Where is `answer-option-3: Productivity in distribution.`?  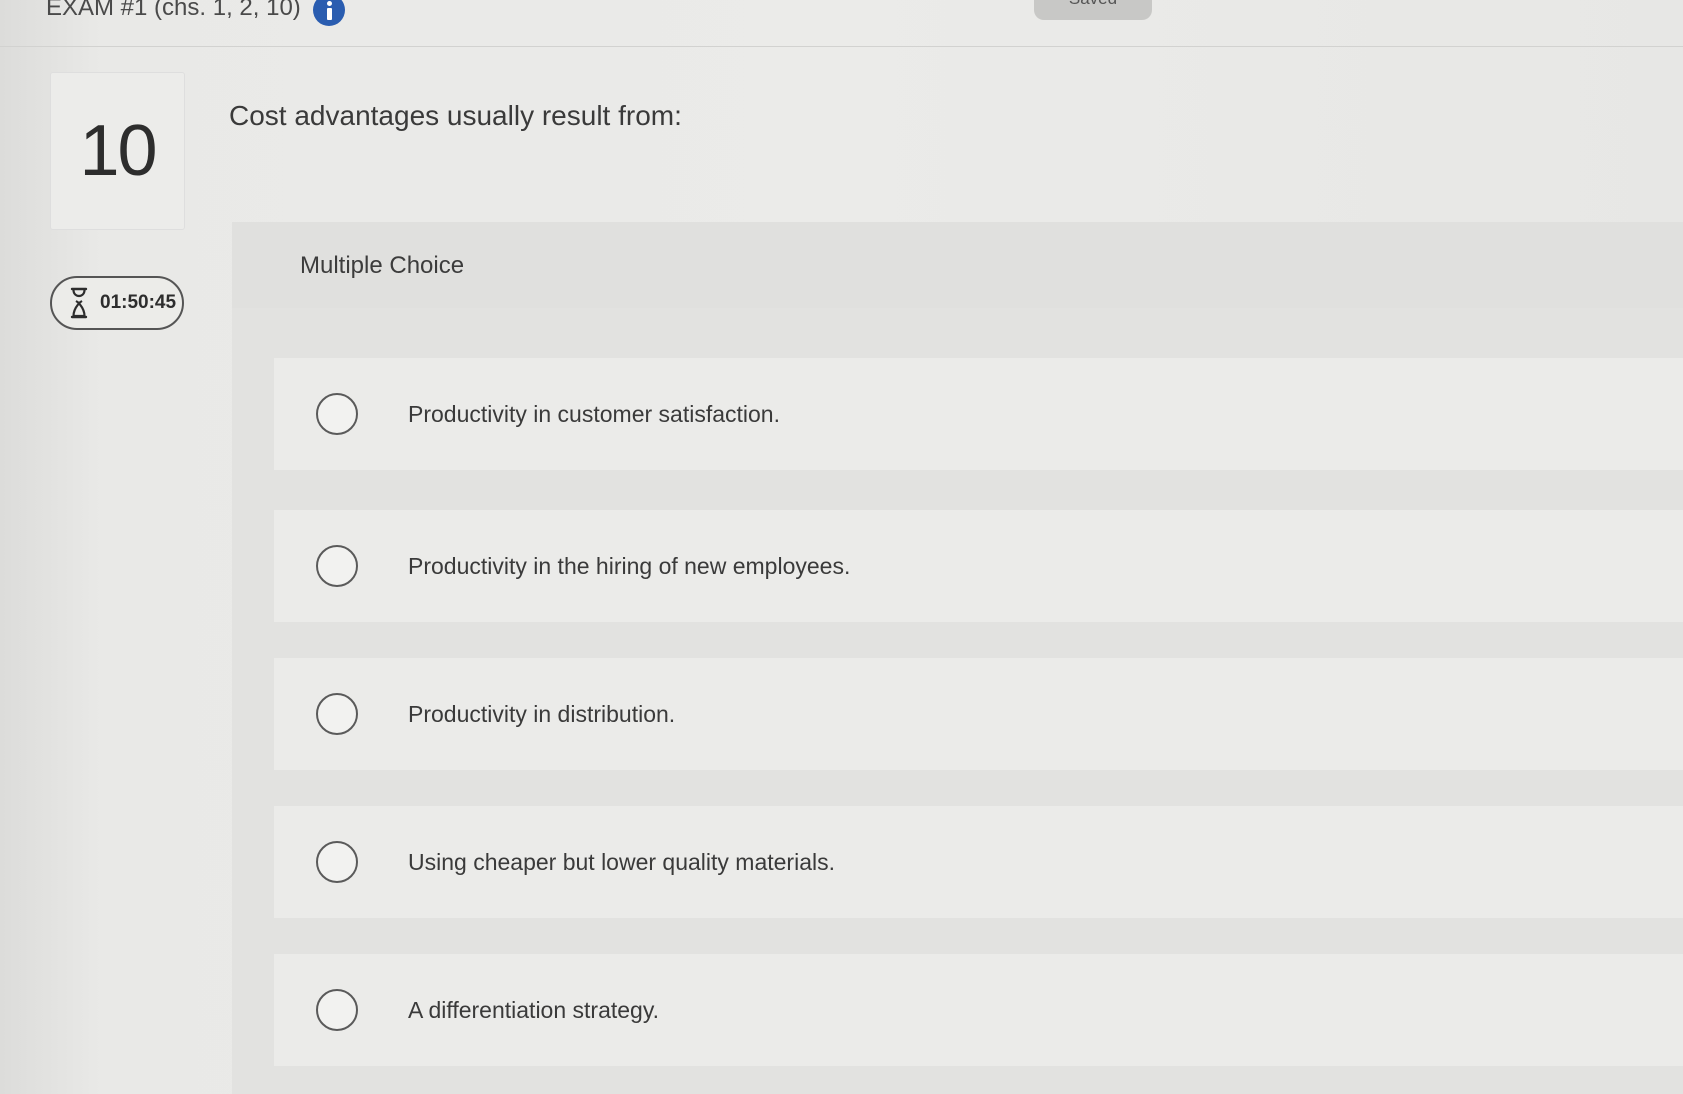
answer-option-3: Productivity in distribution. is located at coordinates (978, 714).